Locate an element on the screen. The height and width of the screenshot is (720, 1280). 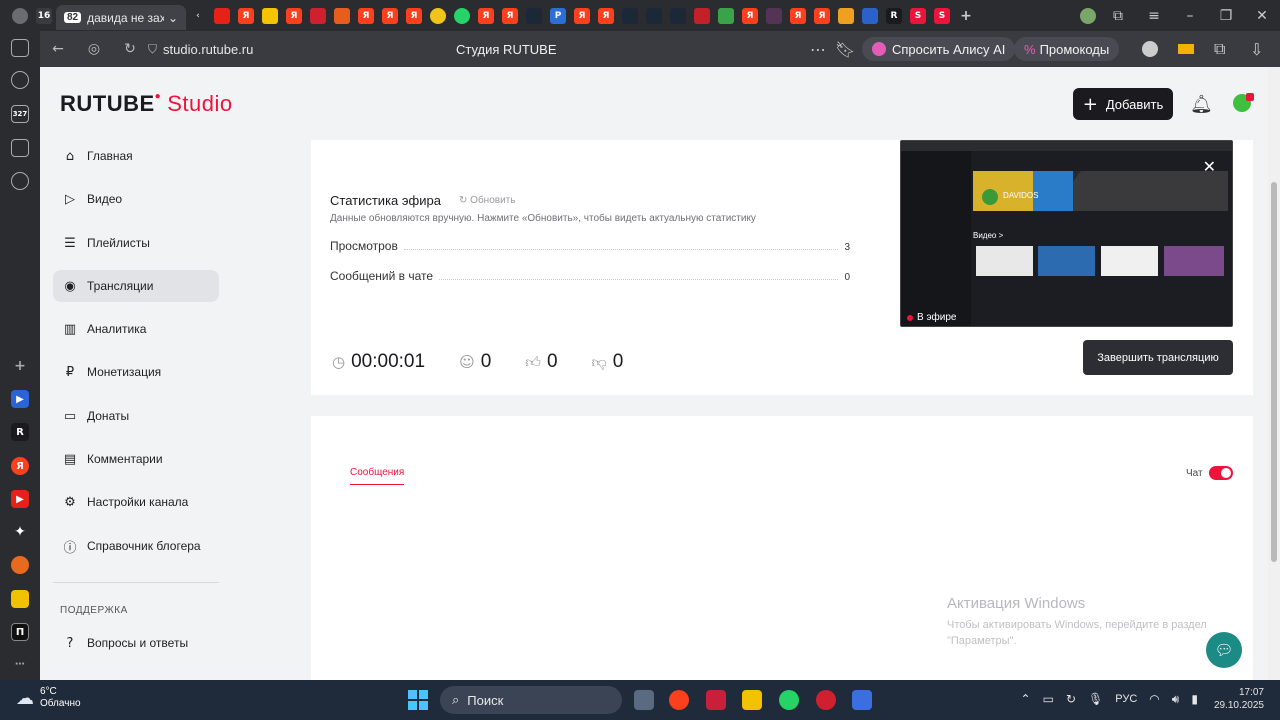
start-button is located at coordinates (418, 700).